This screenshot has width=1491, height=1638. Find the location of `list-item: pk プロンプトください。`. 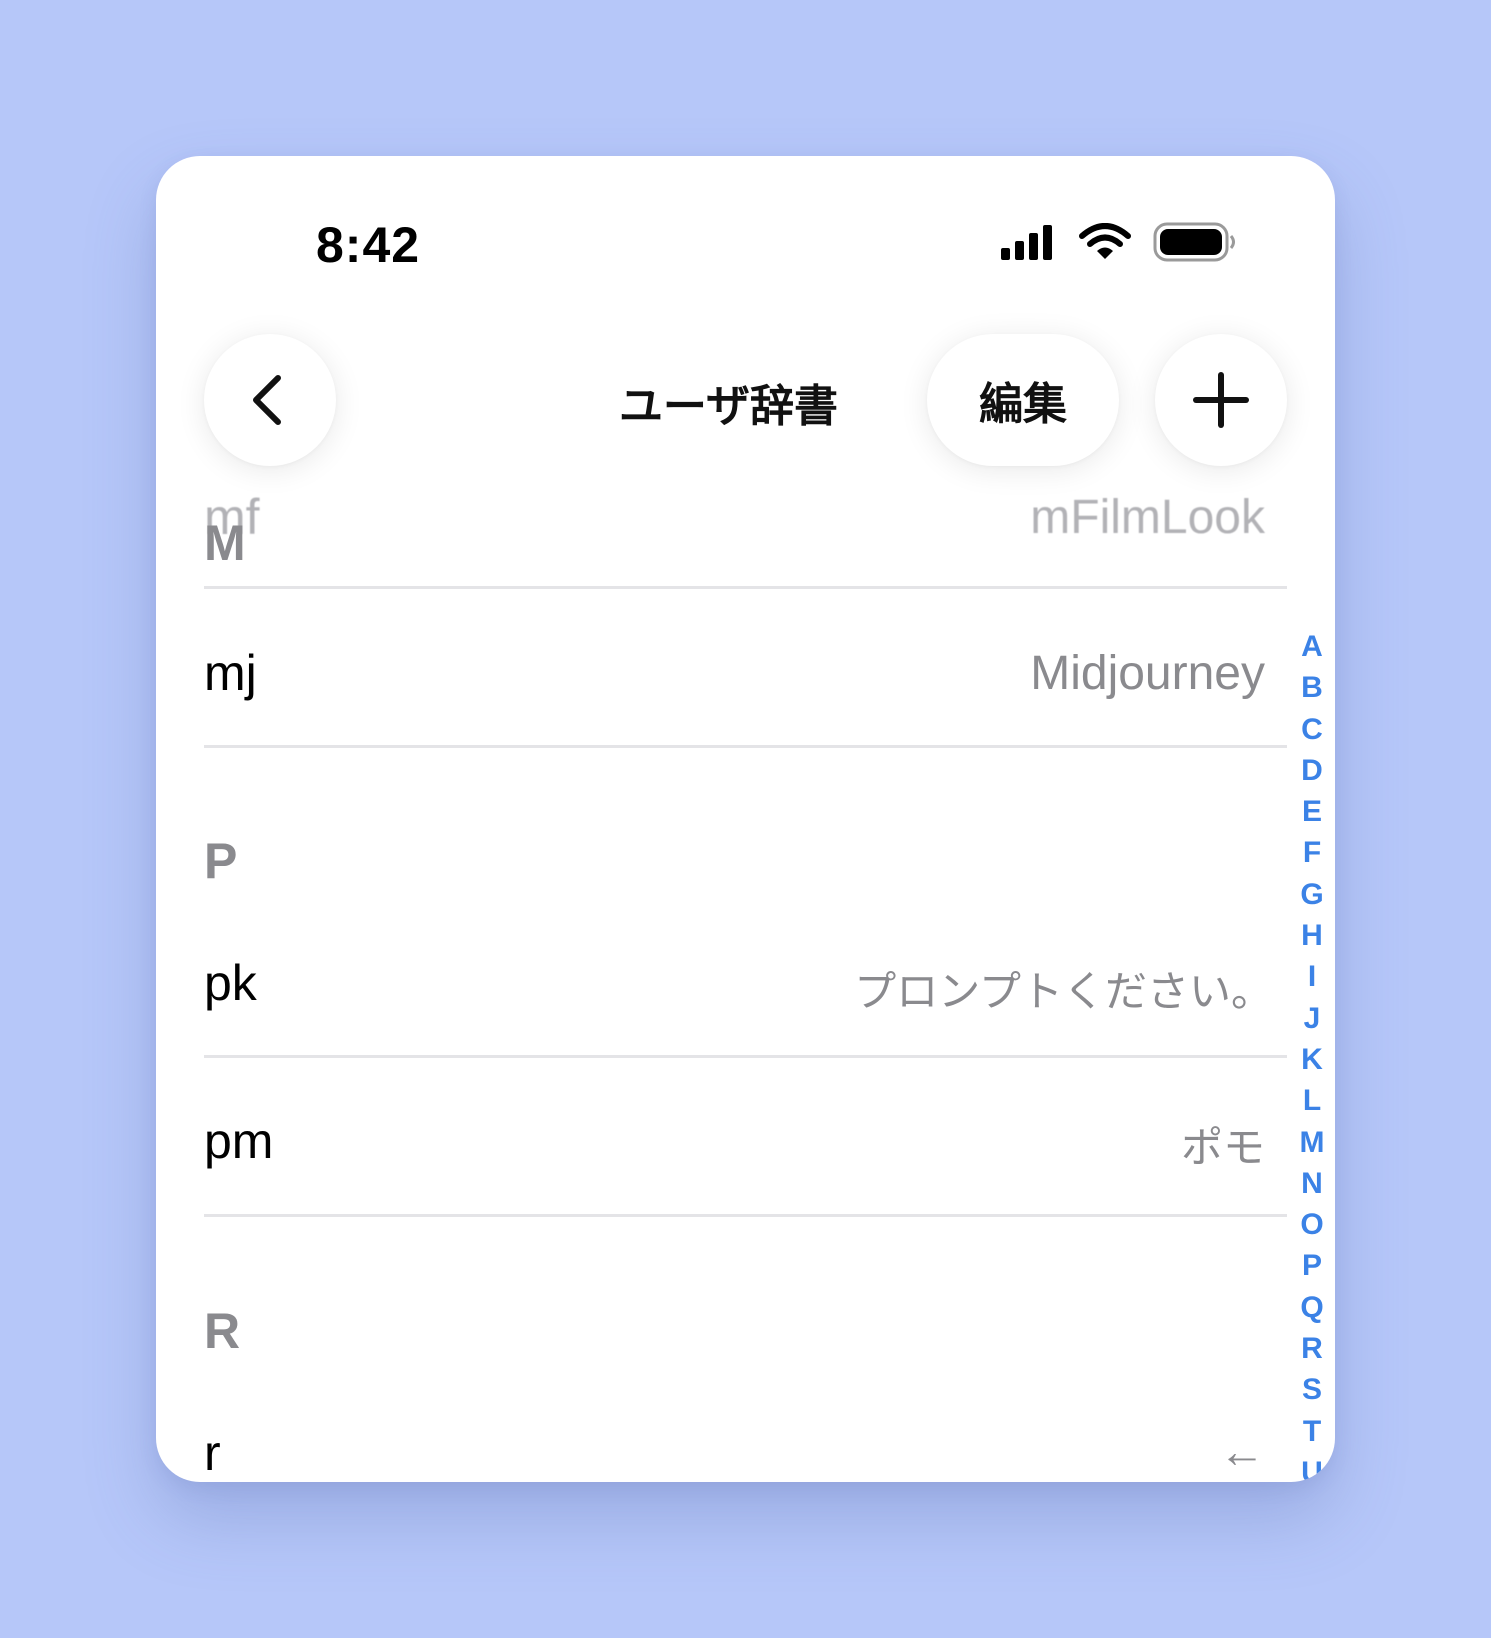

list-item: pk プロンプトください。 is located at coordinates (745, 994).